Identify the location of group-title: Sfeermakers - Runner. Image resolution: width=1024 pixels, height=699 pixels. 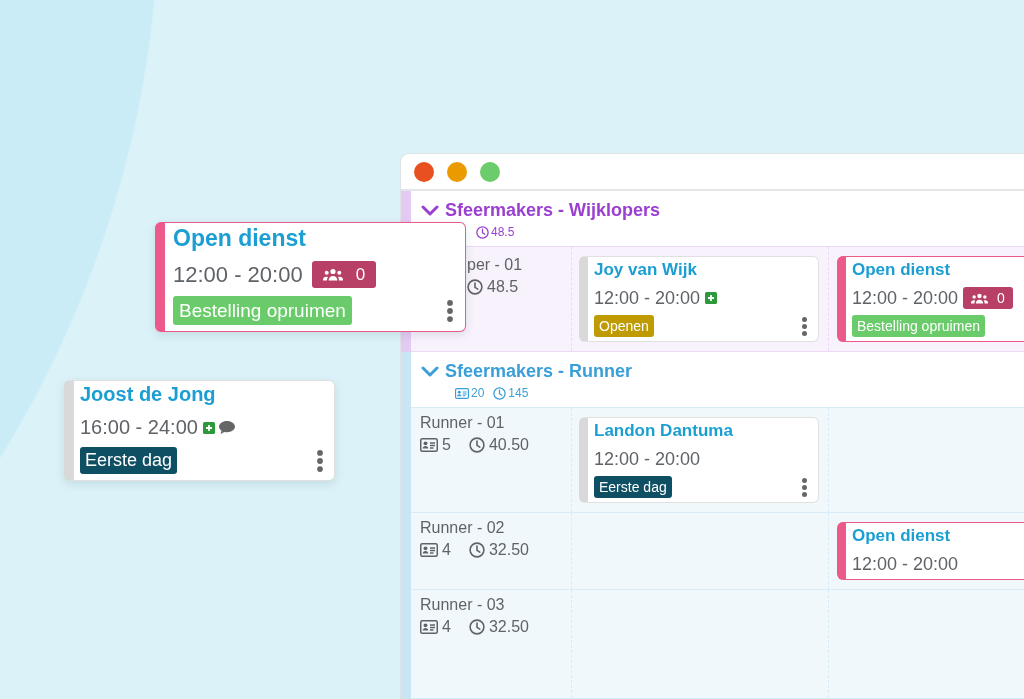
(539, 371).